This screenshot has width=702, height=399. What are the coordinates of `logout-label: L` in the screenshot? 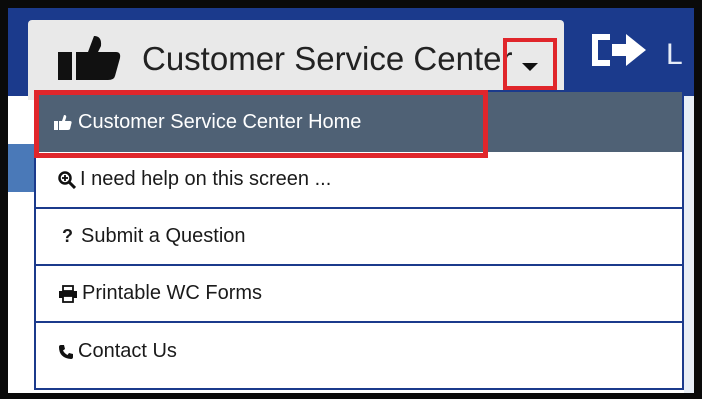 It's located at (674, 55).